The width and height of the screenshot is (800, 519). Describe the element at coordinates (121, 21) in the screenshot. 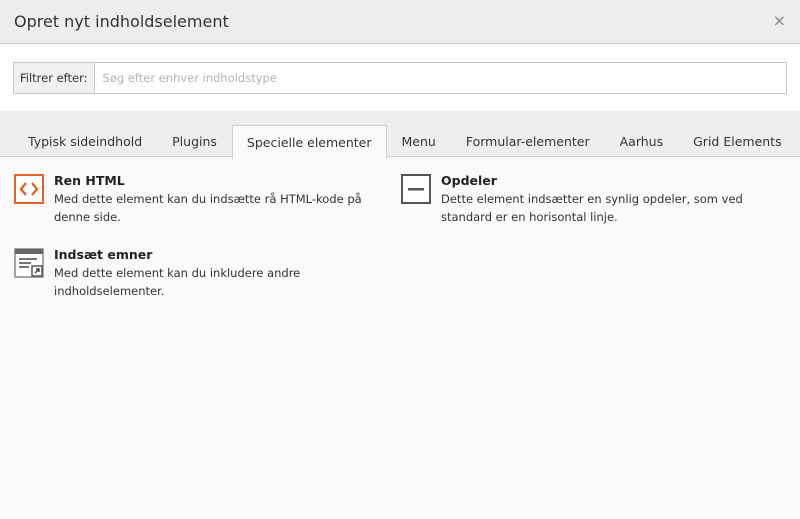

I see `modal-title: Opret nyt indholdselement` at that location.